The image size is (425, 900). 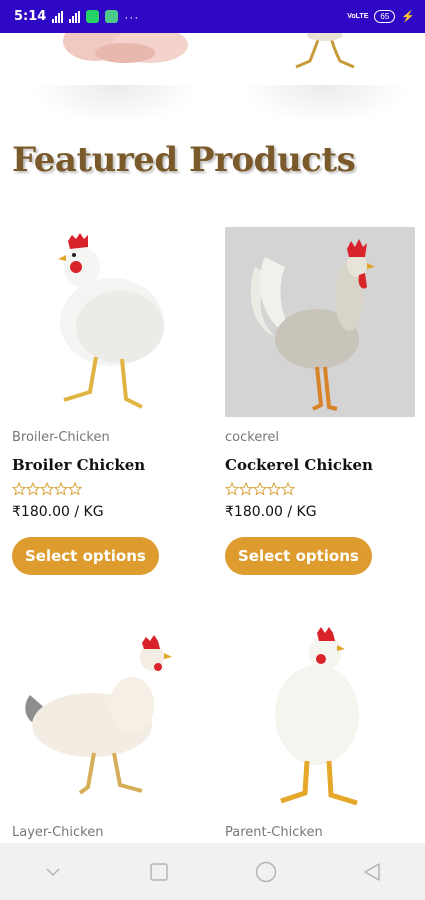 What do you see at coordinates (212, 16) in the screenshot?
I see `status-bar: 5:14 ··· VoLTE 65 ⚡` at bounding box center [212, 16].